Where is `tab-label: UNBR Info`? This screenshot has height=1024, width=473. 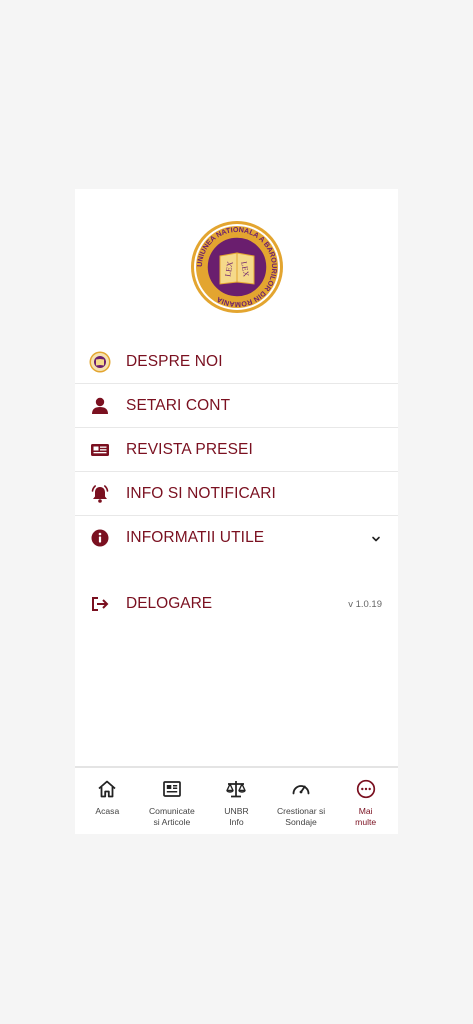 tab-label: UNBR Info is located at coordinates (236, 816).